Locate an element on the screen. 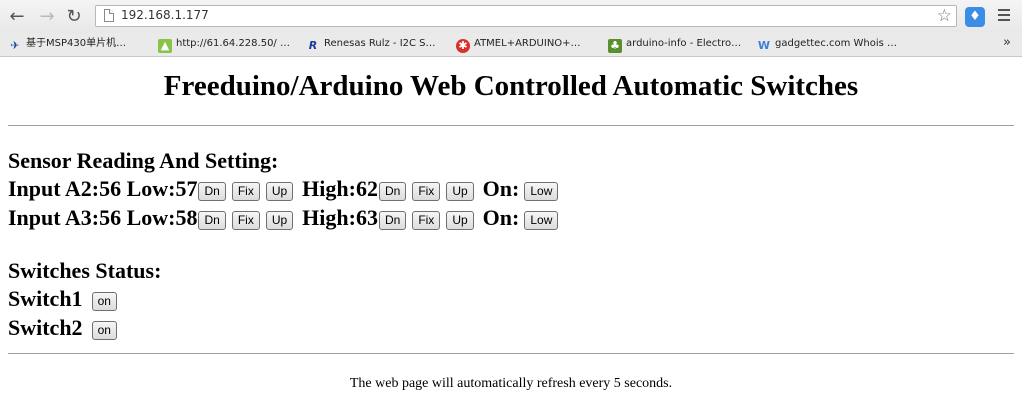 The height and width of the screenshot is (397, 1022). android-icon: ▲ is located at coordinates (165, 46).